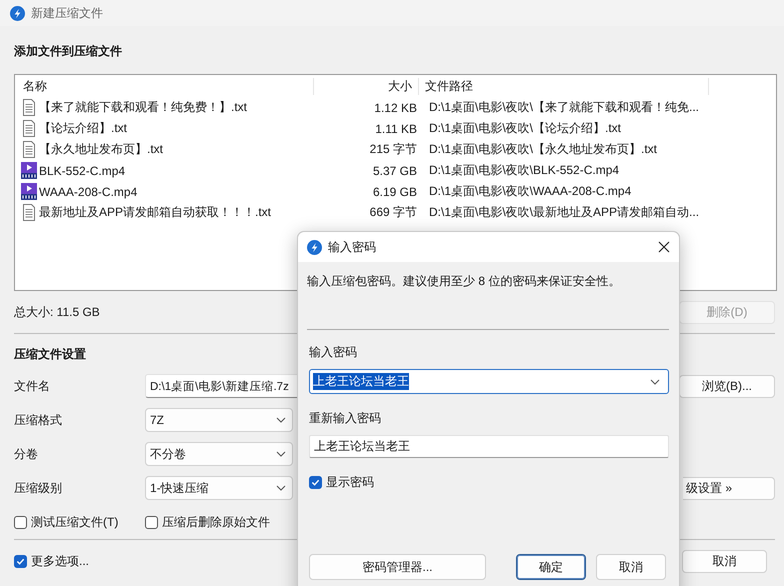 The width and height of the screenshot is (784, 586). I want to click on section-heading: 添加文件到压缩文件, so click(68, 51).